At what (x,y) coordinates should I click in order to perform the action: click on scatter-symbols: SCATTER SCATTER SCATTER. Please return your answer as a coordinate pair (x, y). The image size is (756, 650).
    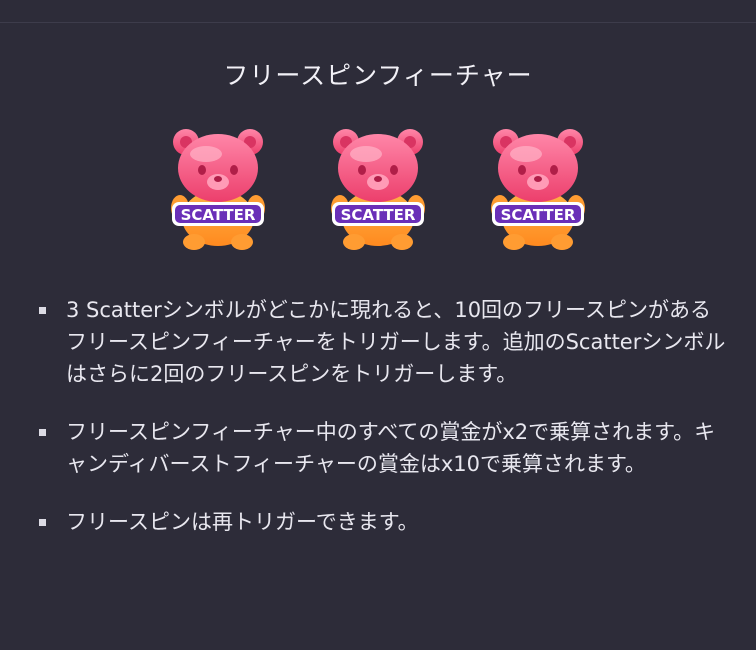
    Looking at the image, I should click on (378, 188).